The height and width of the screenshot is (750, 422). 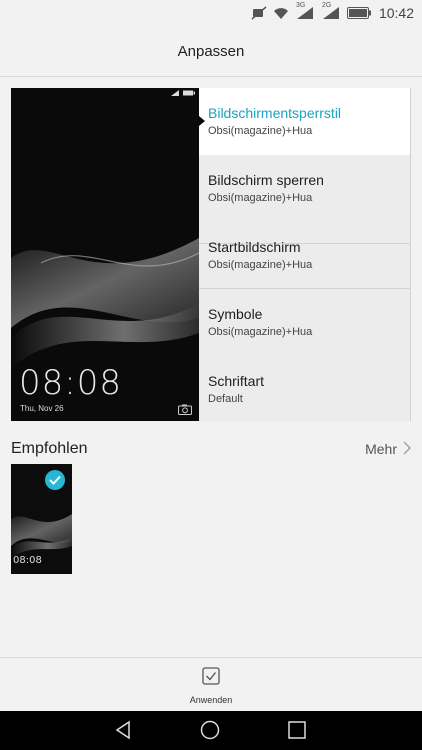 What do you see at coordinates (281, 13) in the screenshot?
I see `wifi-icon` at bounding box center [281, 13].